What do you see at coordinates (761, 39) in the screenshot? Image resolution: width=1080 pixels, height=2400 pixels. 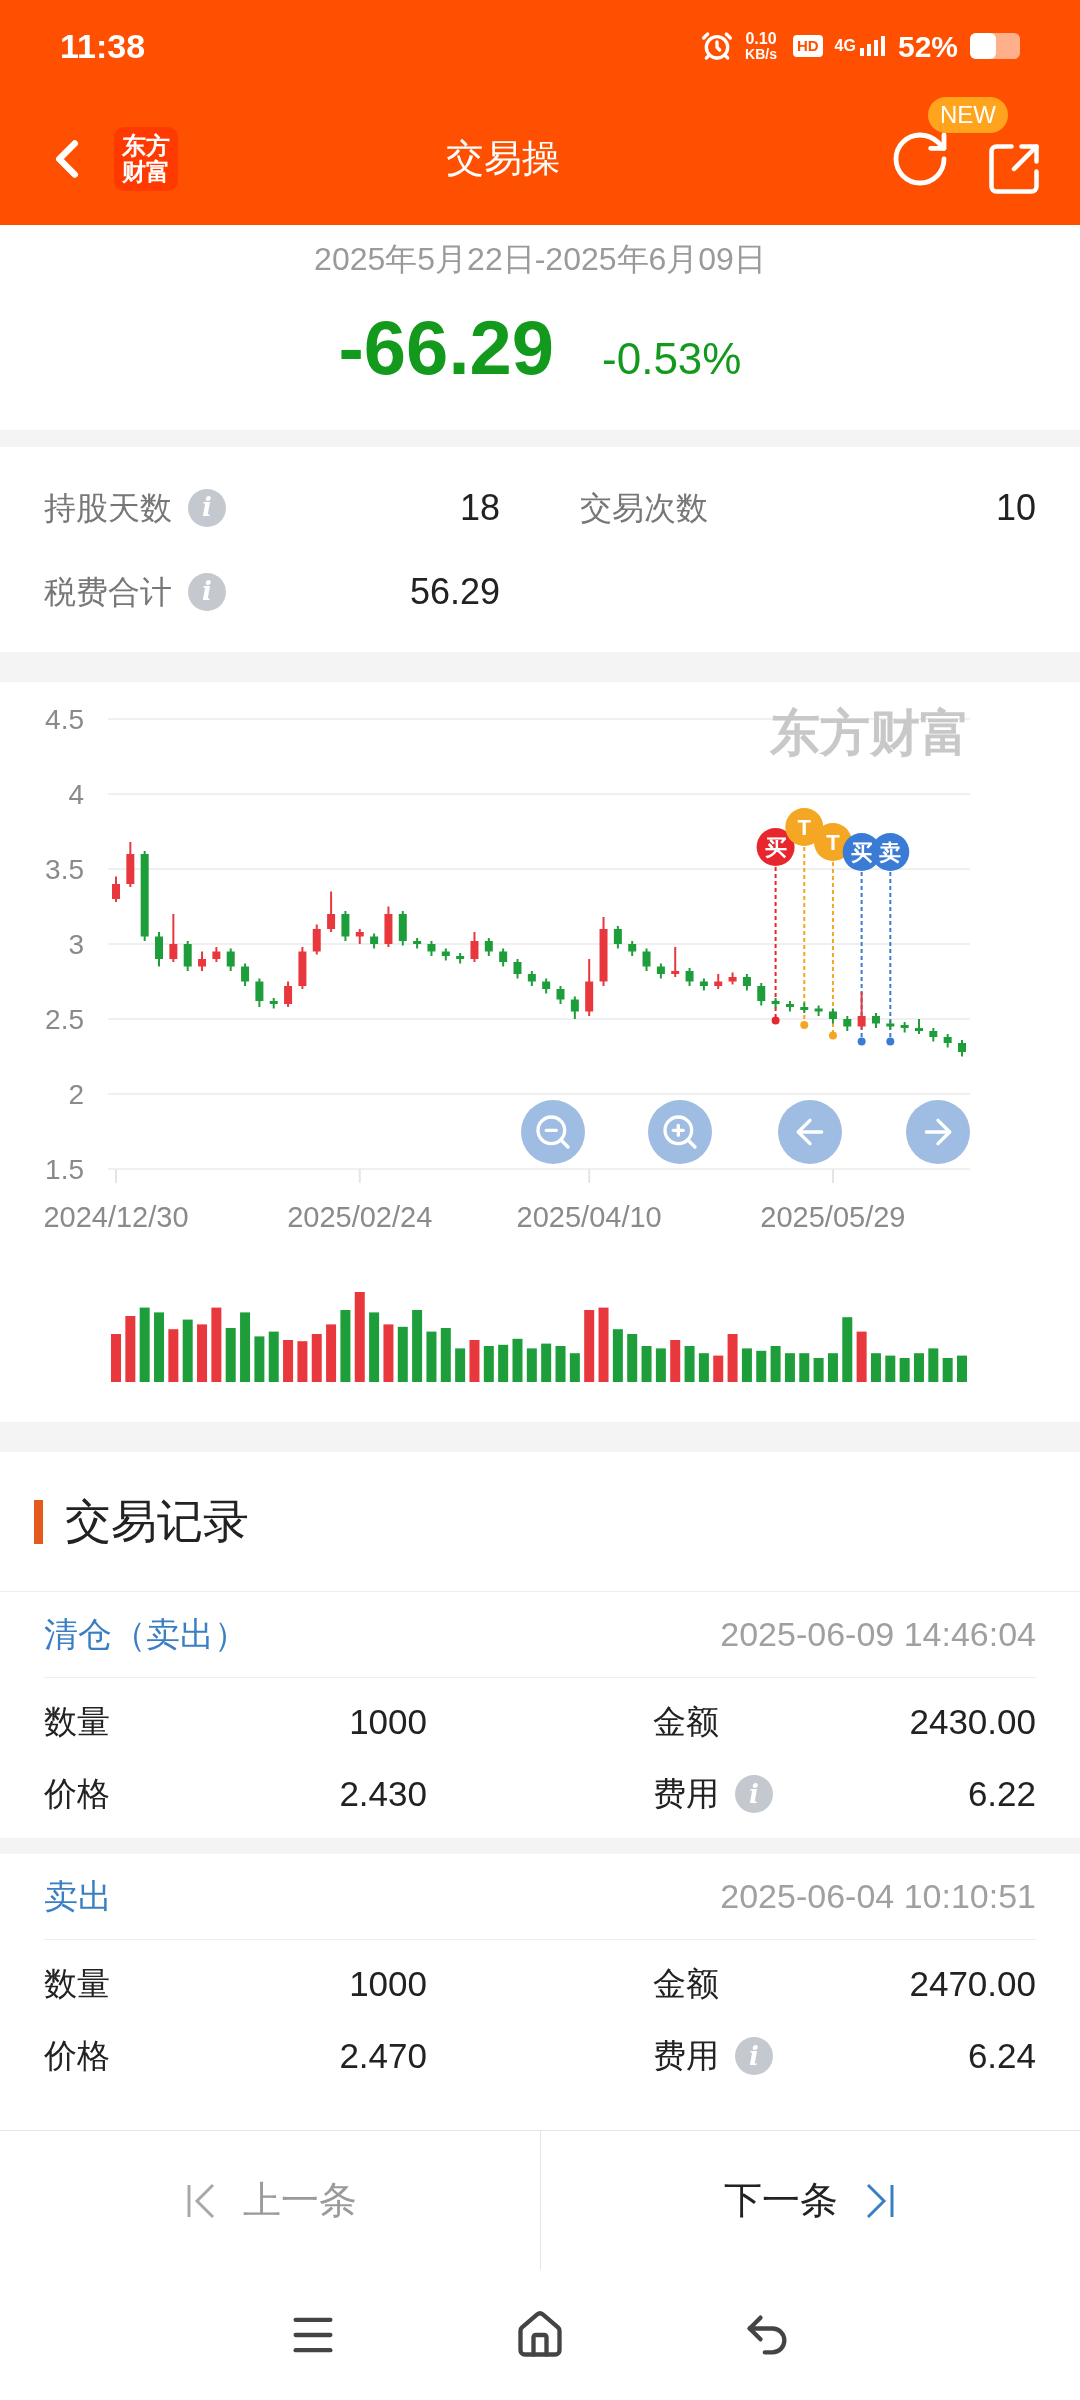 I see `net-speed: 0.10` at bounding box center [761, 39].